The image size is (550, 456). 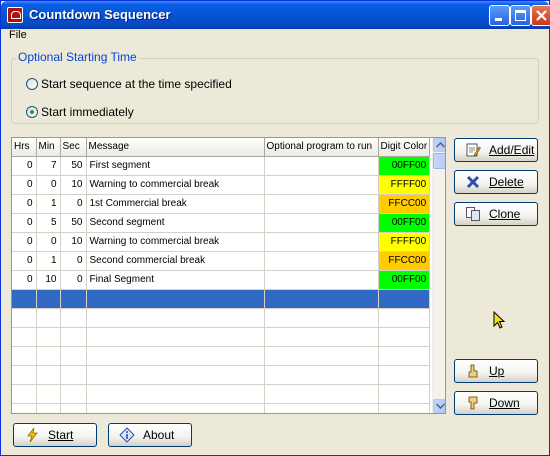 I want to click on cell-min: 1, so click(x=48, y=261).